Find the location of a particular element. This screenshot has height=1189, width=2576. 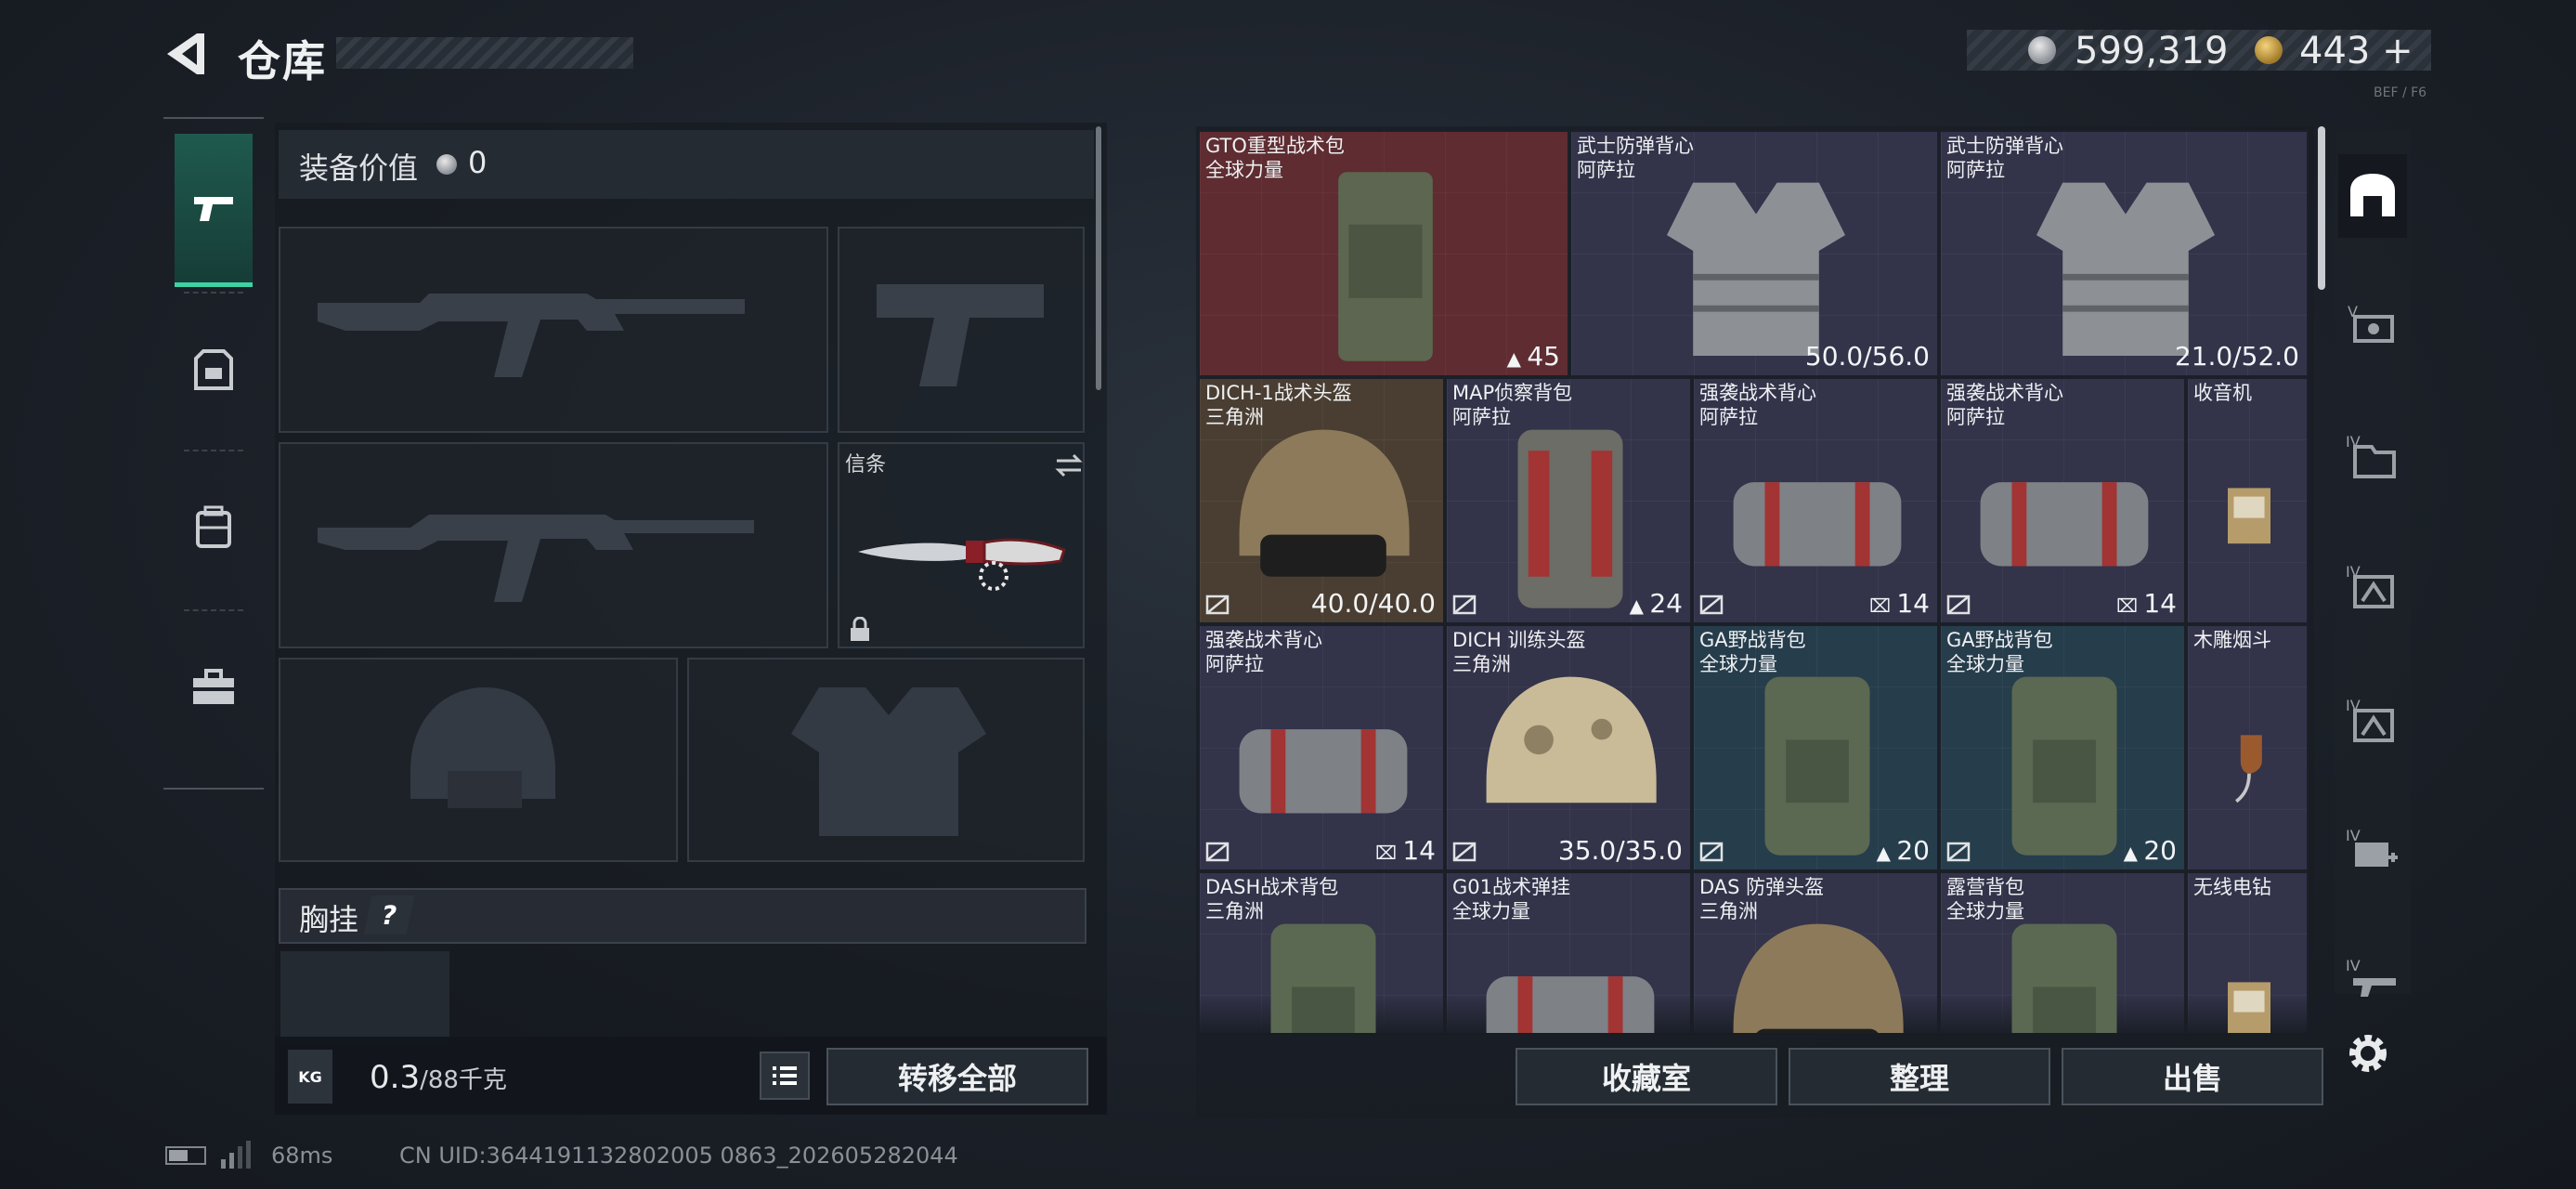

armor-icon is located at coordinates (213, 369).